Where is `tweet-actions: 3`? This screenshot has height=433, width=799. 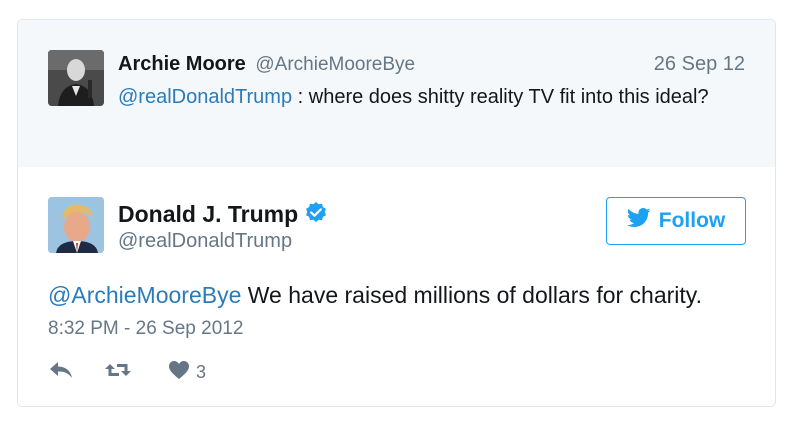 tweet-actions: 3 is located at coordinates (127, 372).